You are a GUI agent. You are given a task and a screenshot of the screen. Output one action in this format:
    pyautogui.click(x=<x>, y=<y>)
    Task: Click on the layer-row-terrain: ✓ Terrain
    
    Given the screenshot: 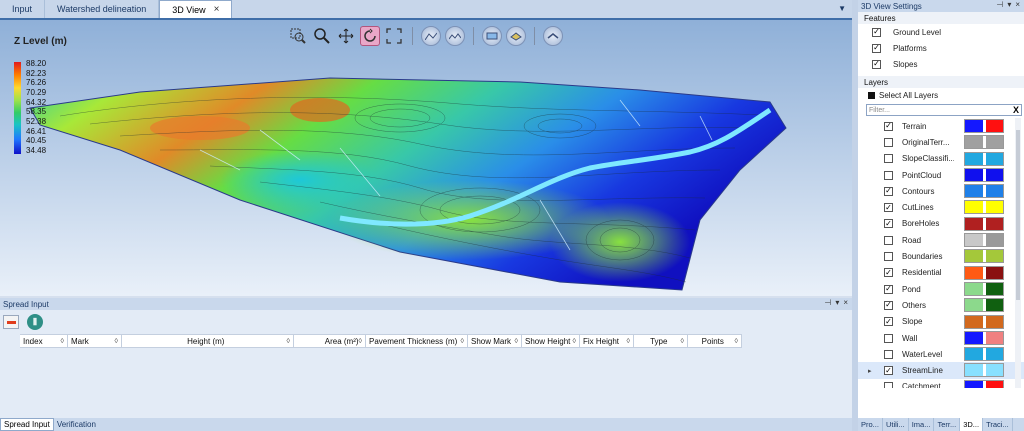 What is the action you would take?
    pyautogui.click(x=941, y=126)
    